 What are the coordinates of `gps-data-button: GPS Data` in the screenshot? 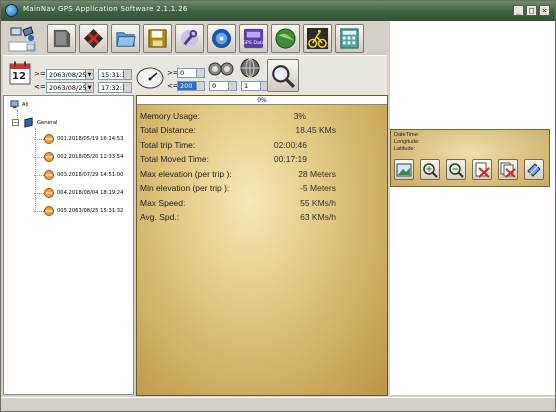 It's located at (253, 38).